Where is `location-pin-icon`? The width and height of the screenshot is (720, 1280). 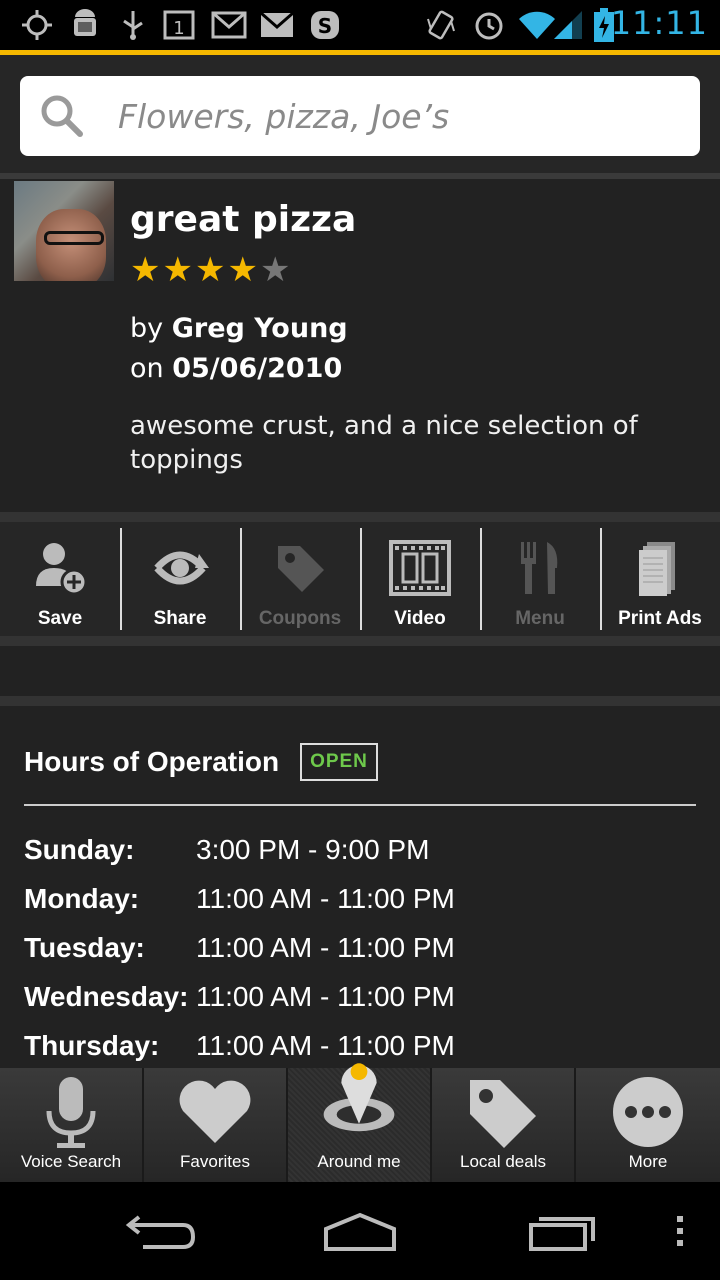 location-pin-icon is located at coordinates (359, 1094).